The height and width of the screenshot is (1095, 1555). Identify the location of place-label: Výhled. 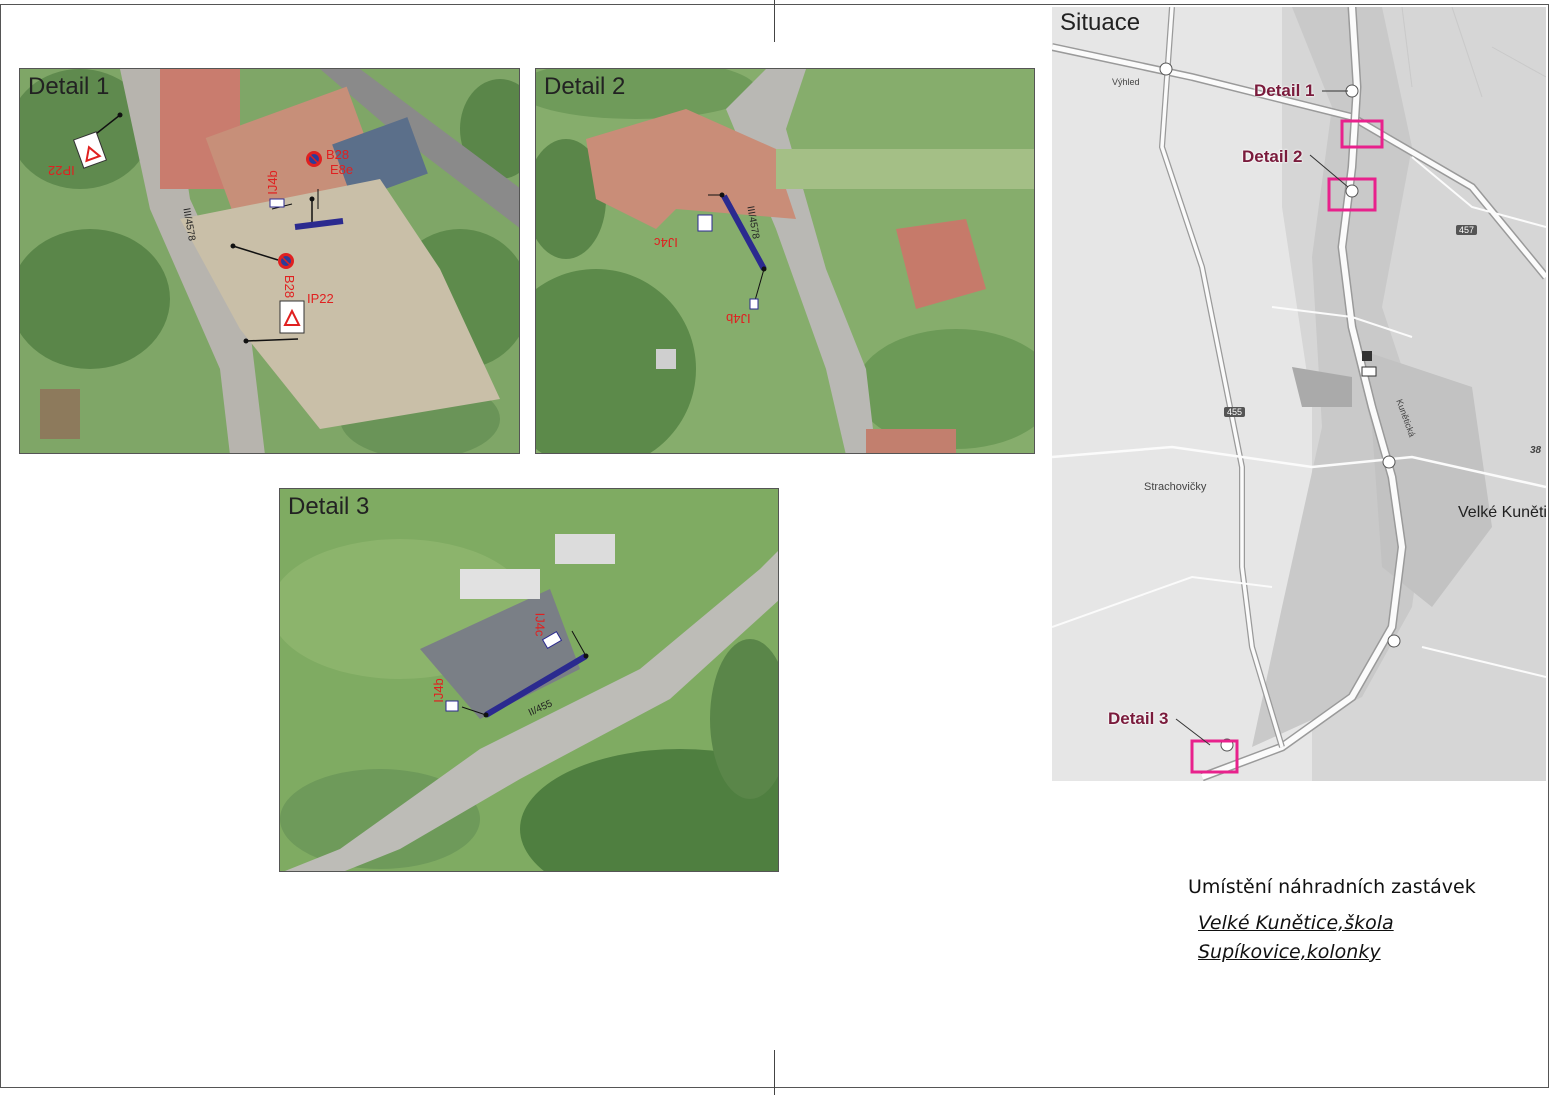
(1126, 82).